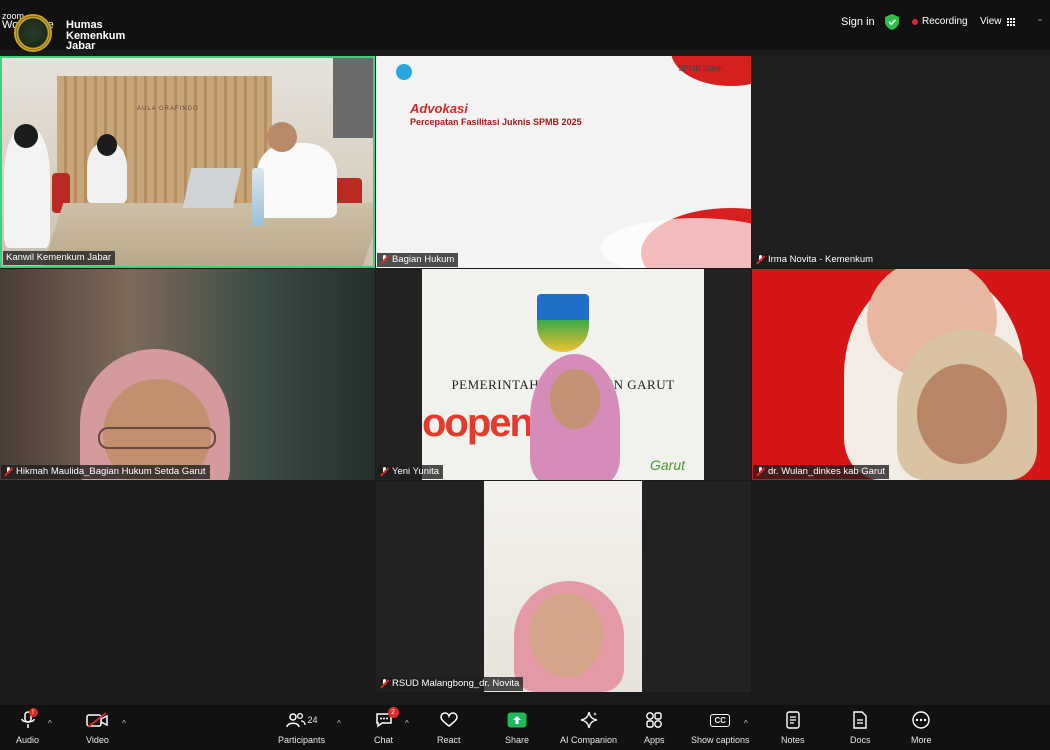  Describe the element at coordinates (387, 718) in the screenshot. I see `chat-icon: 2` at that location.